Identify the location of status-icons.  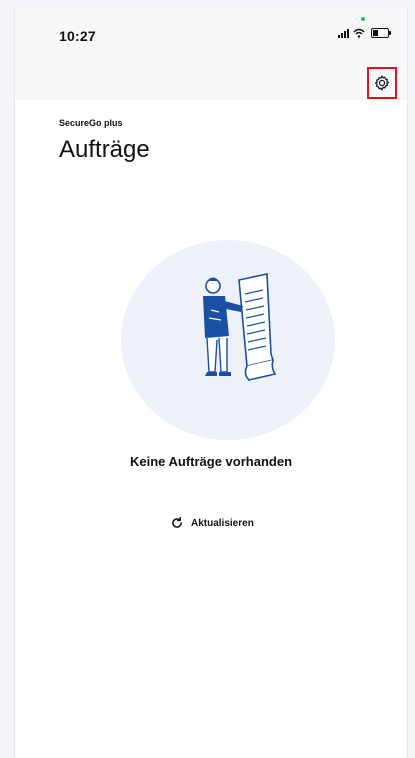
(364, 33).